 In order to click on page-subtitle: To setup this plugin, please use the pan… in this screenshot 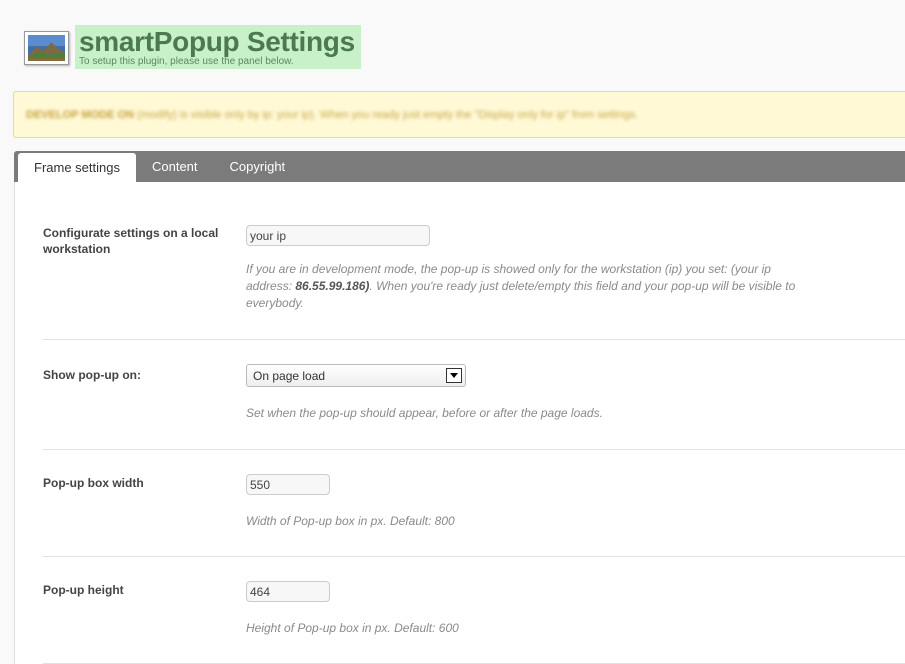, I will do `click(186, 61)`.